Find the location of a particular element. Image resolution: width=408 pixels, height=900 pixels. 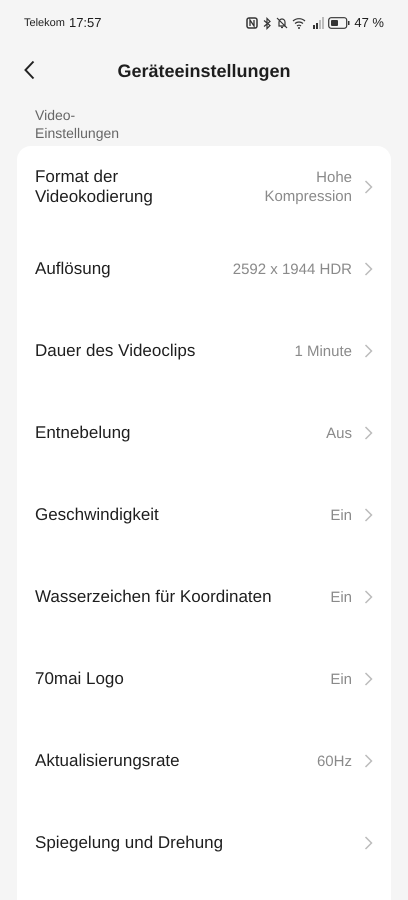

setting-label: Entnebelung is located at coordinates (82, 433).